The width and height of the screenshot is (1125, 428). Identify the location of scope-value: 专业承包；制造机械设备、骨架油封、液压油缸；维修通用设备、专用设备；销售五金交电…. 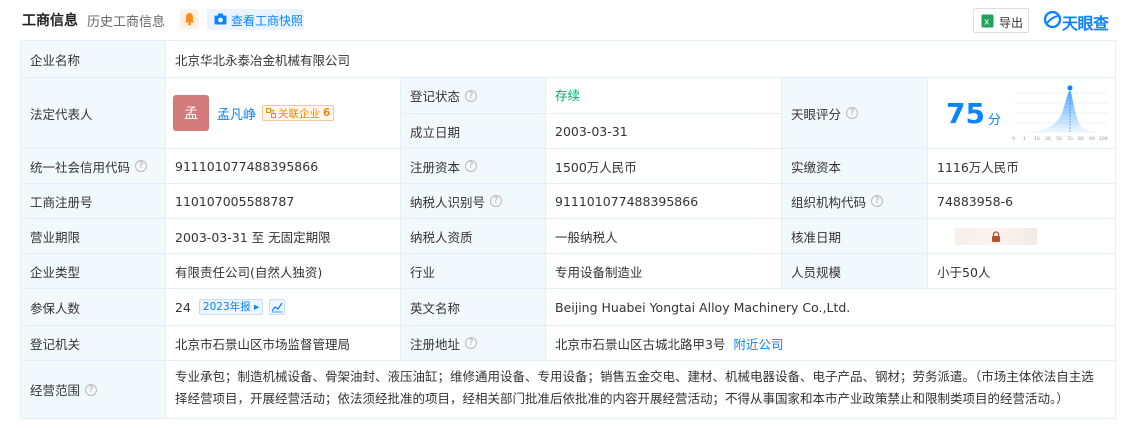
(641, 390).